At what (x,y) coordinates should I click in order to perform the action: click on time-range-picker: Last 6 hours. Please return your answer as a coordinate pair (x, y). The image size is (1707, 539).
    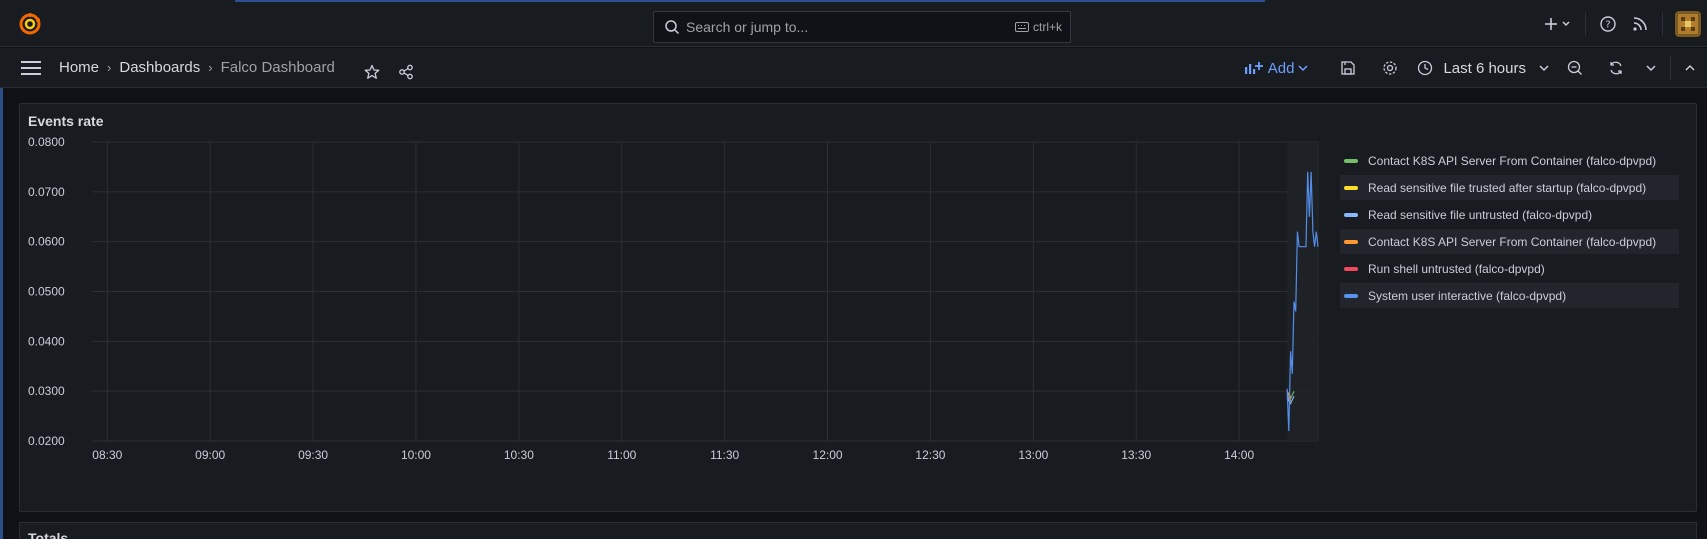
    Looking at the image, I should click on (1483, 68).